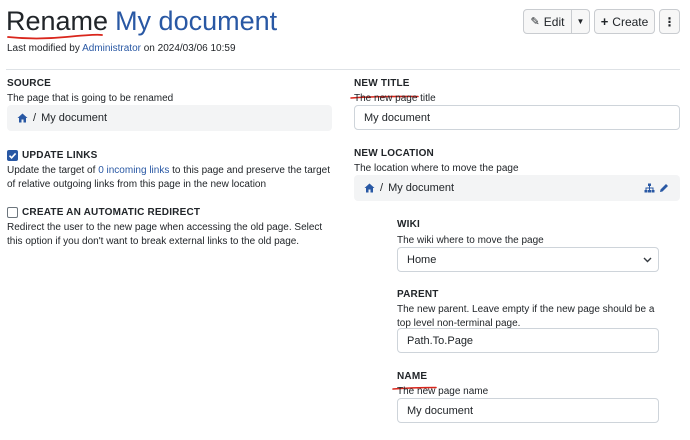 Image resolution: width=690 pixels, height=440 pixels. I want to click on new-title-hint: The new page title, so click(395, 98).